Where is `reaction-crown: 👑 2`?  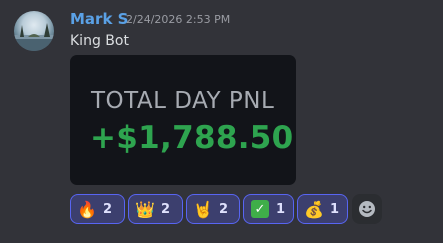
reaction-crown: 👑 2 is located at coordinates (155, 209).